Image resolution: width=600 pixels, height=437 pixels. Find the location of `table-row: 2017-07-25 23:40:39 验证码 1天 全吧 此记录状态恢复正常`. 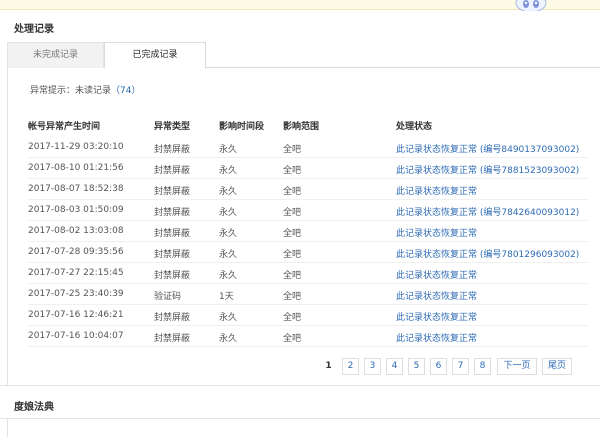

table-row: 2017-07-25 23:40:39 验证码 1天 全吧 此记录状态恢复正常 is located at coordinates (308, 294).